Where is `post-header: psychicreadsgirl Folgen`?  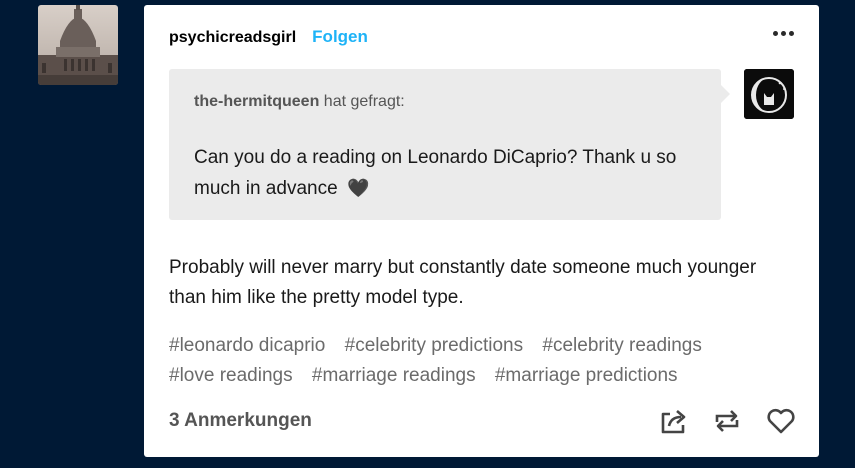
post-header: psychicreadsgirl Folgen is located at coordinates (268, 37).